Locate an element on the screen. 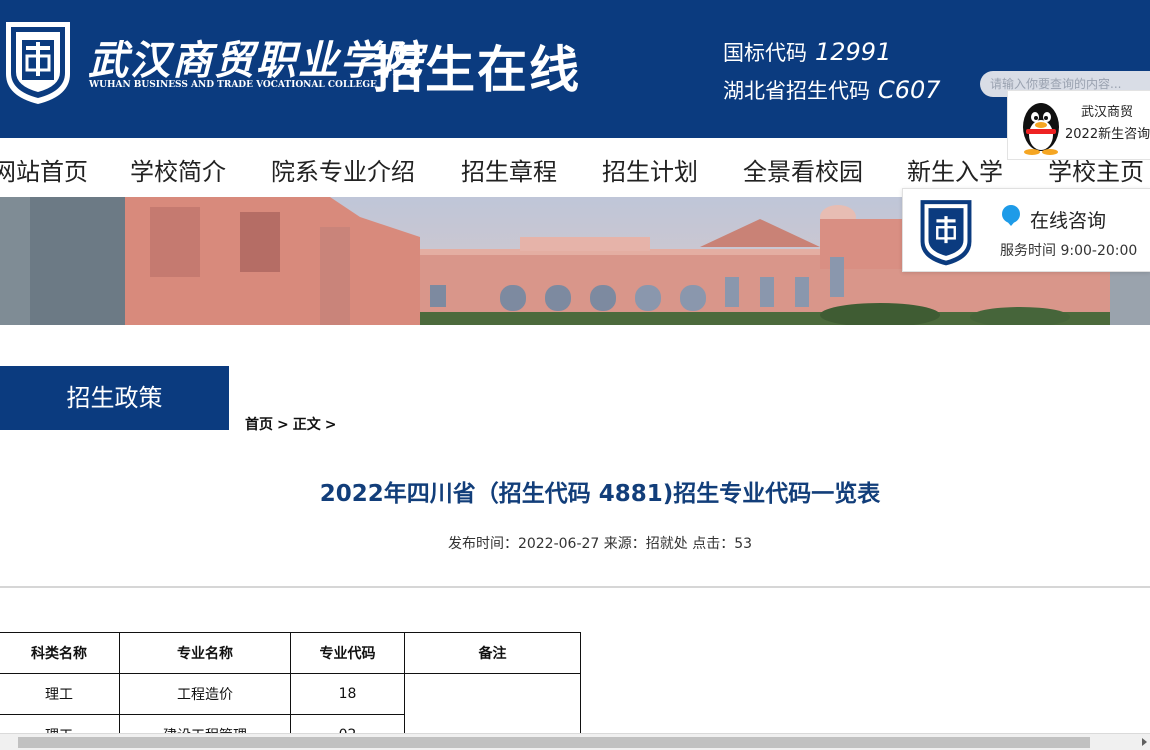 This screenshot has height=750, width=1150. hubei-code: 湖北省招生代码 C607 is located at coordinates (832, 91).